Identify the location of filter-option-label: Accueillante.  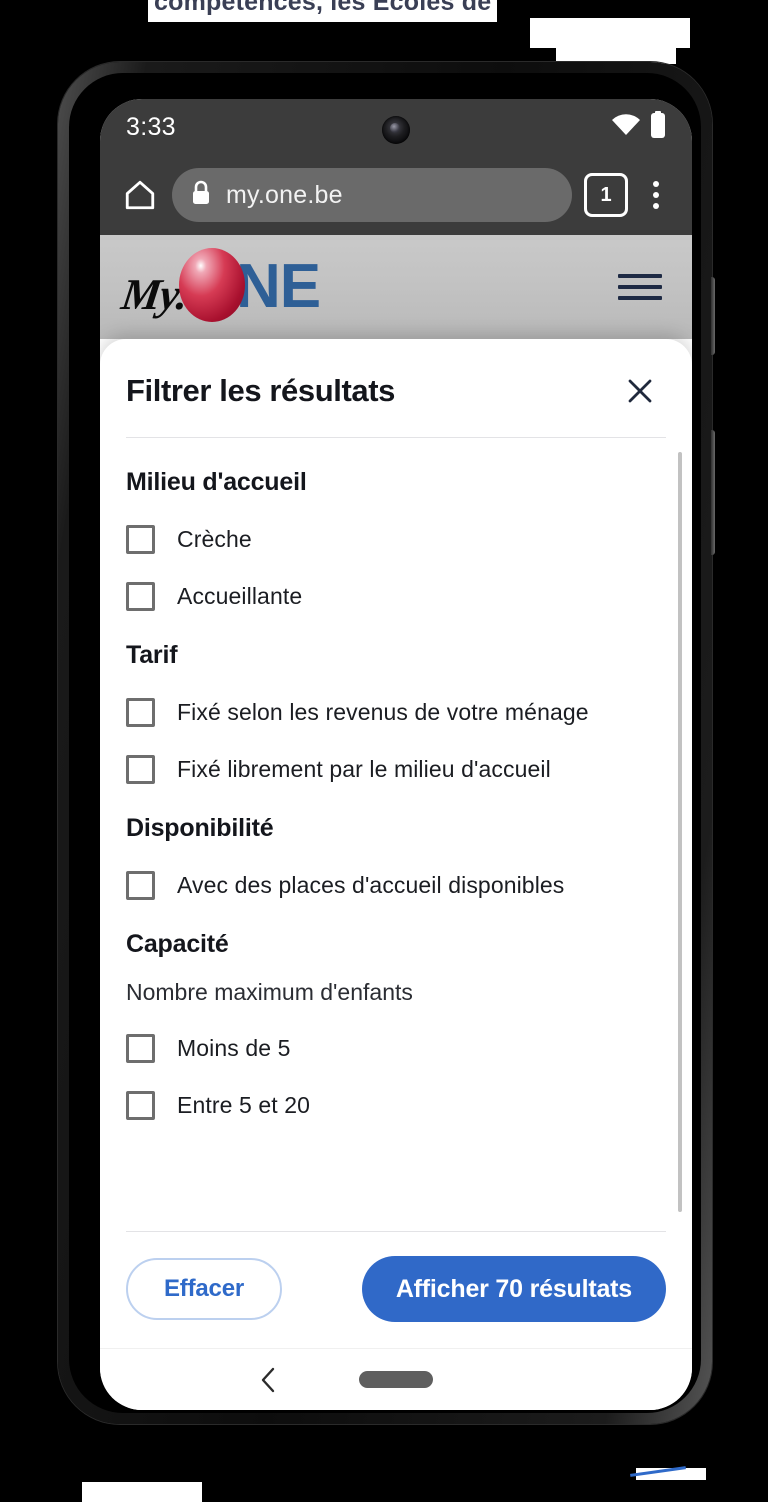
(240, 596).